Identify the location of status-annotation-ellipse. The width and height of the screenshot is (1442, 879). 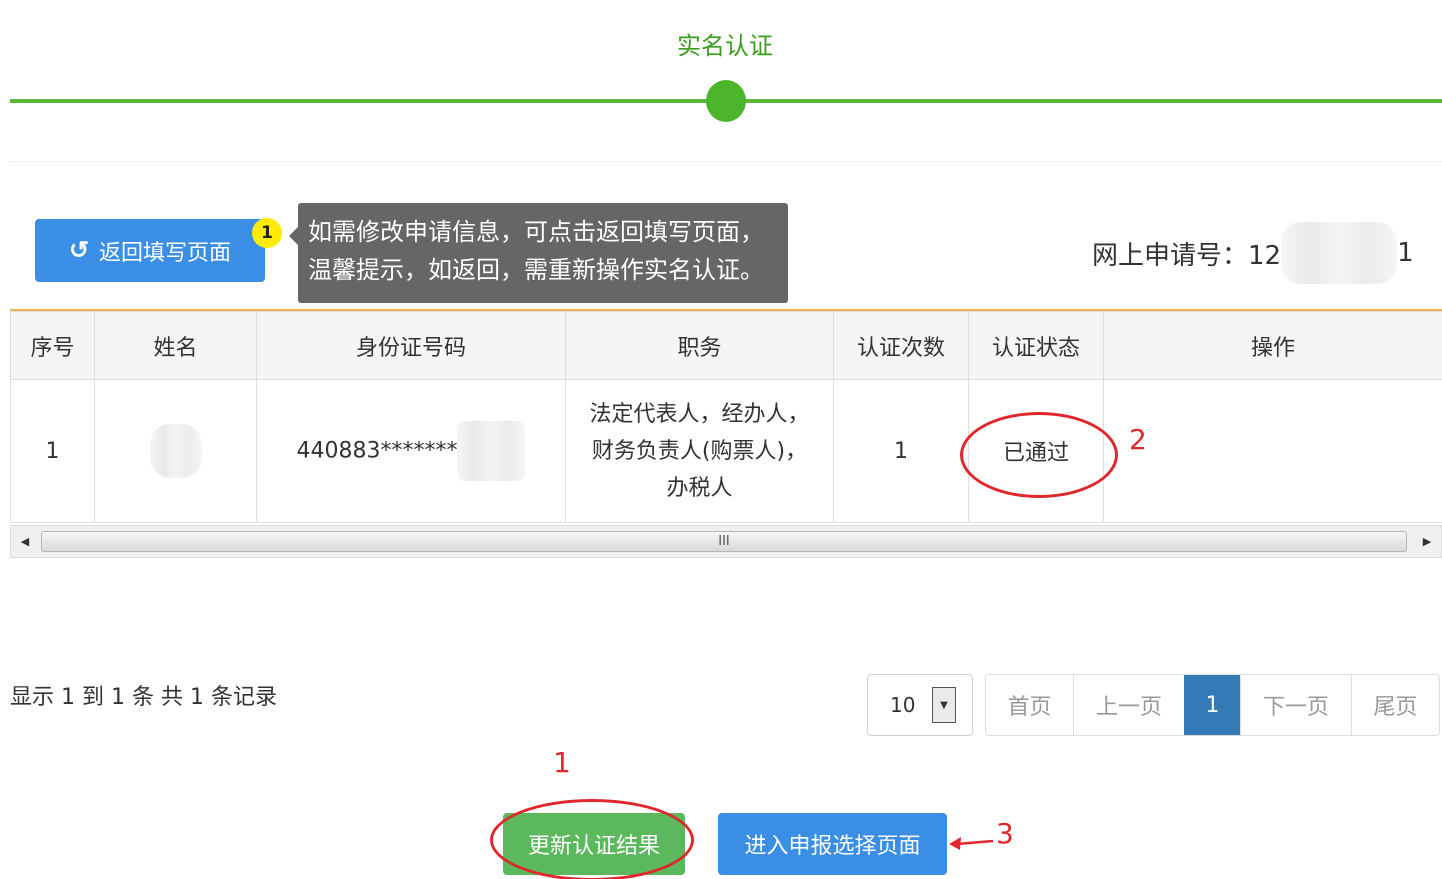
(1039, 455).